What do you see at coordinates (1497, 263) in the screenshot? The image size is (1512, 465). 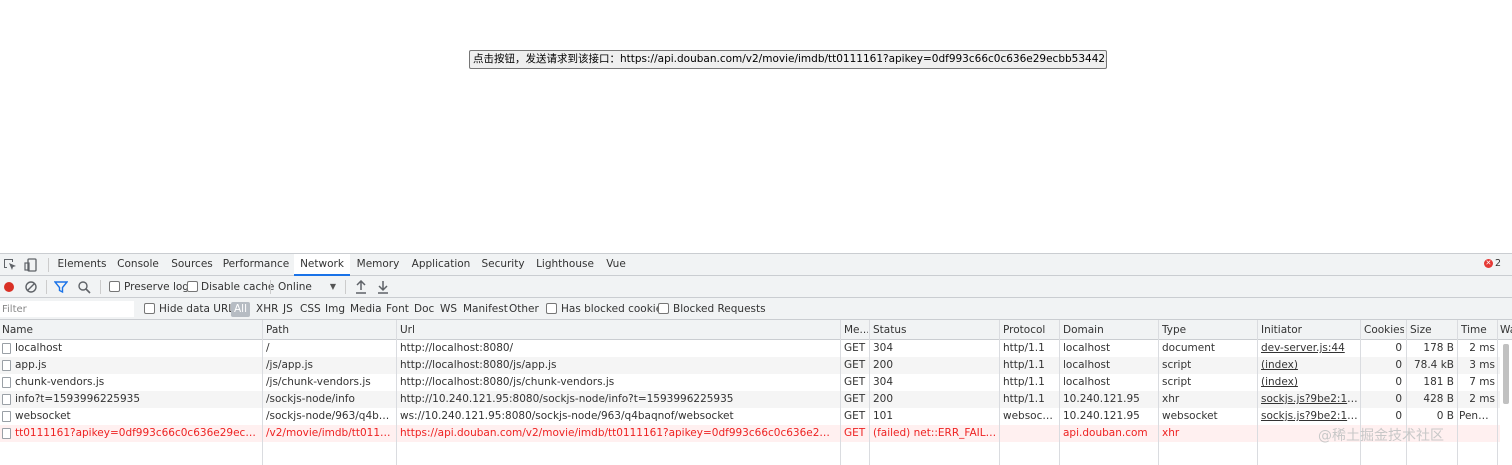 I see `error-count: 2` at bounding box center [1497, 263].